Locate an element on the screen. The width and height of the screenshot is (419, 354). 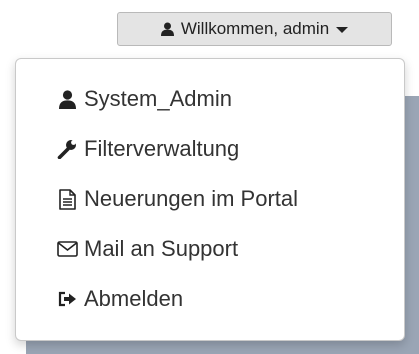
menu-item-system-admin: System_Admin is located at coordinates (144, 99).